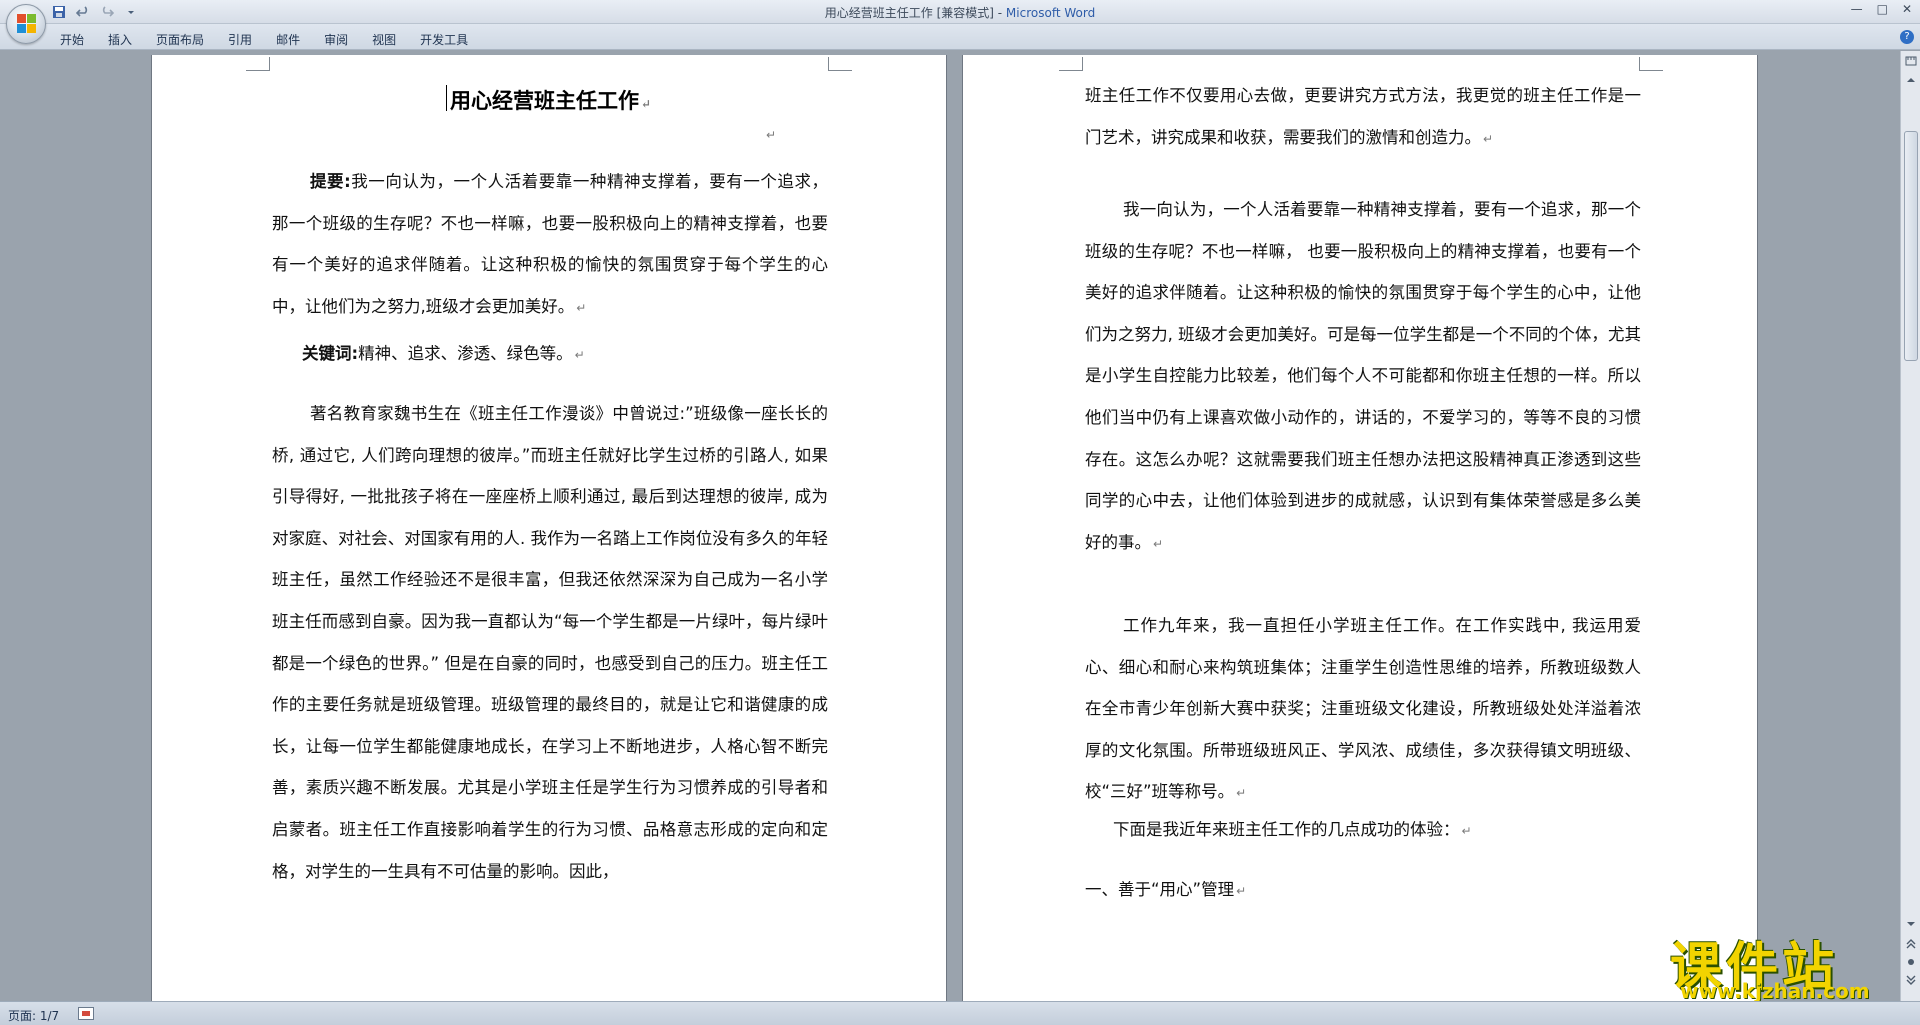 This screenshot has height=1025, width=1920. I want to click on vertical-scrollbar, so click(1910, 526).